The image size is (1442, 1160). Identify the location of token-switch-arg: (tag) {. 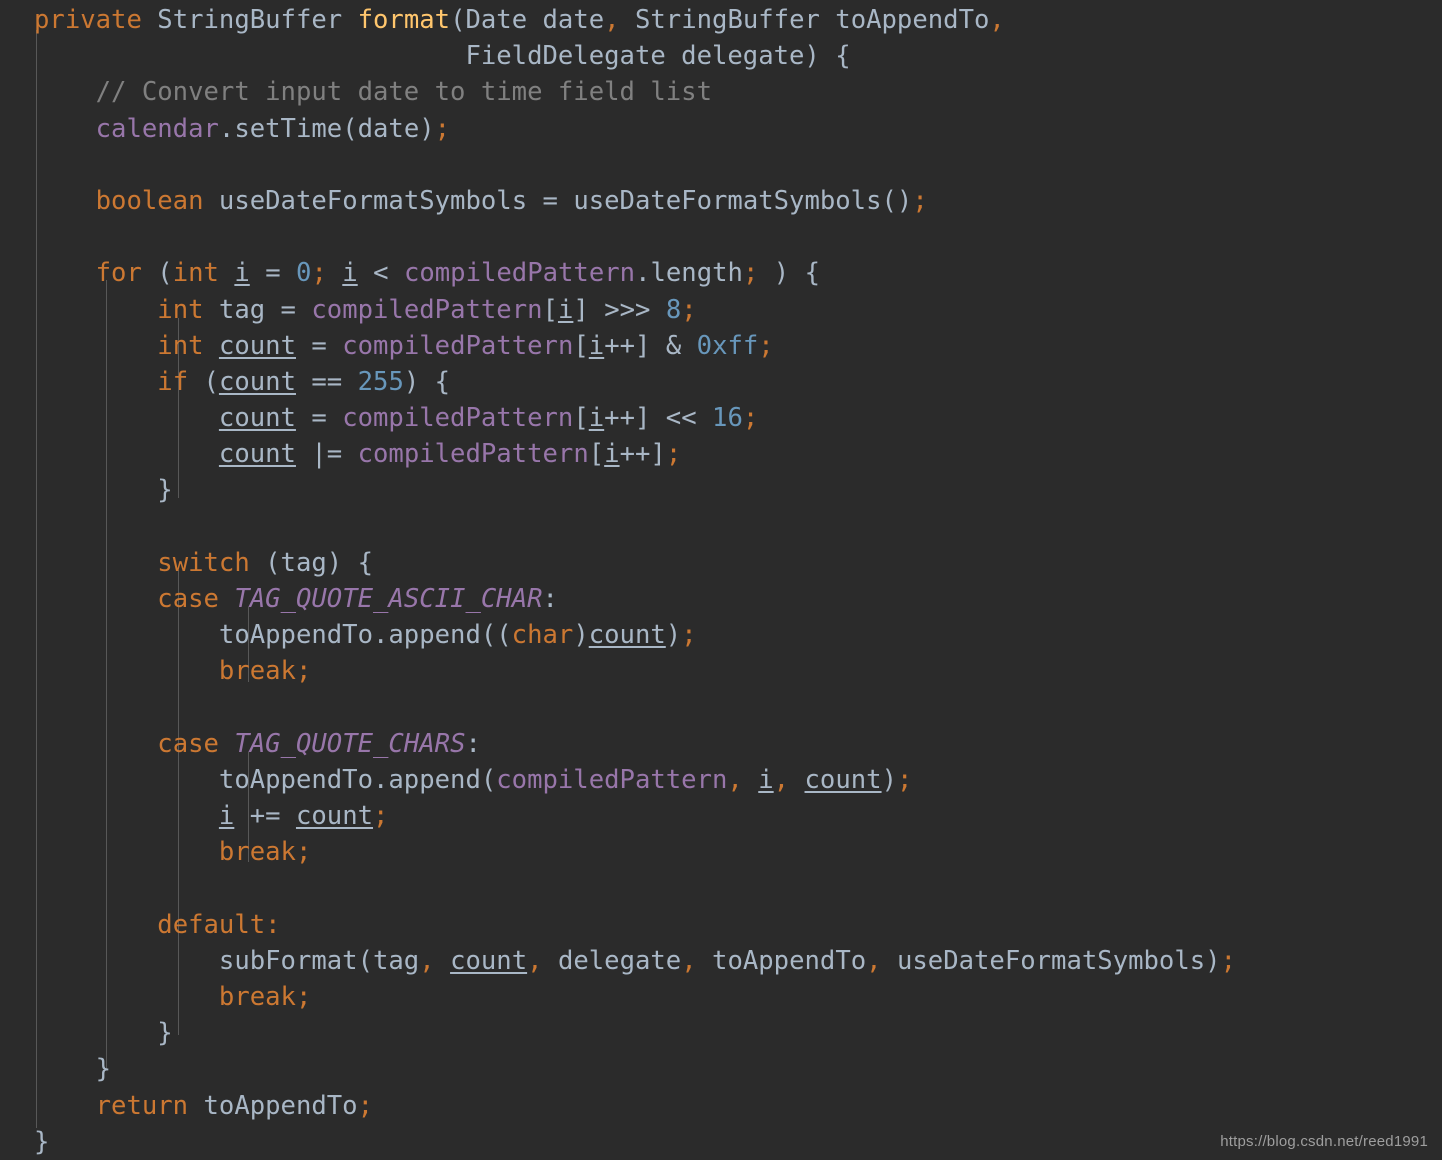
(311, 562).